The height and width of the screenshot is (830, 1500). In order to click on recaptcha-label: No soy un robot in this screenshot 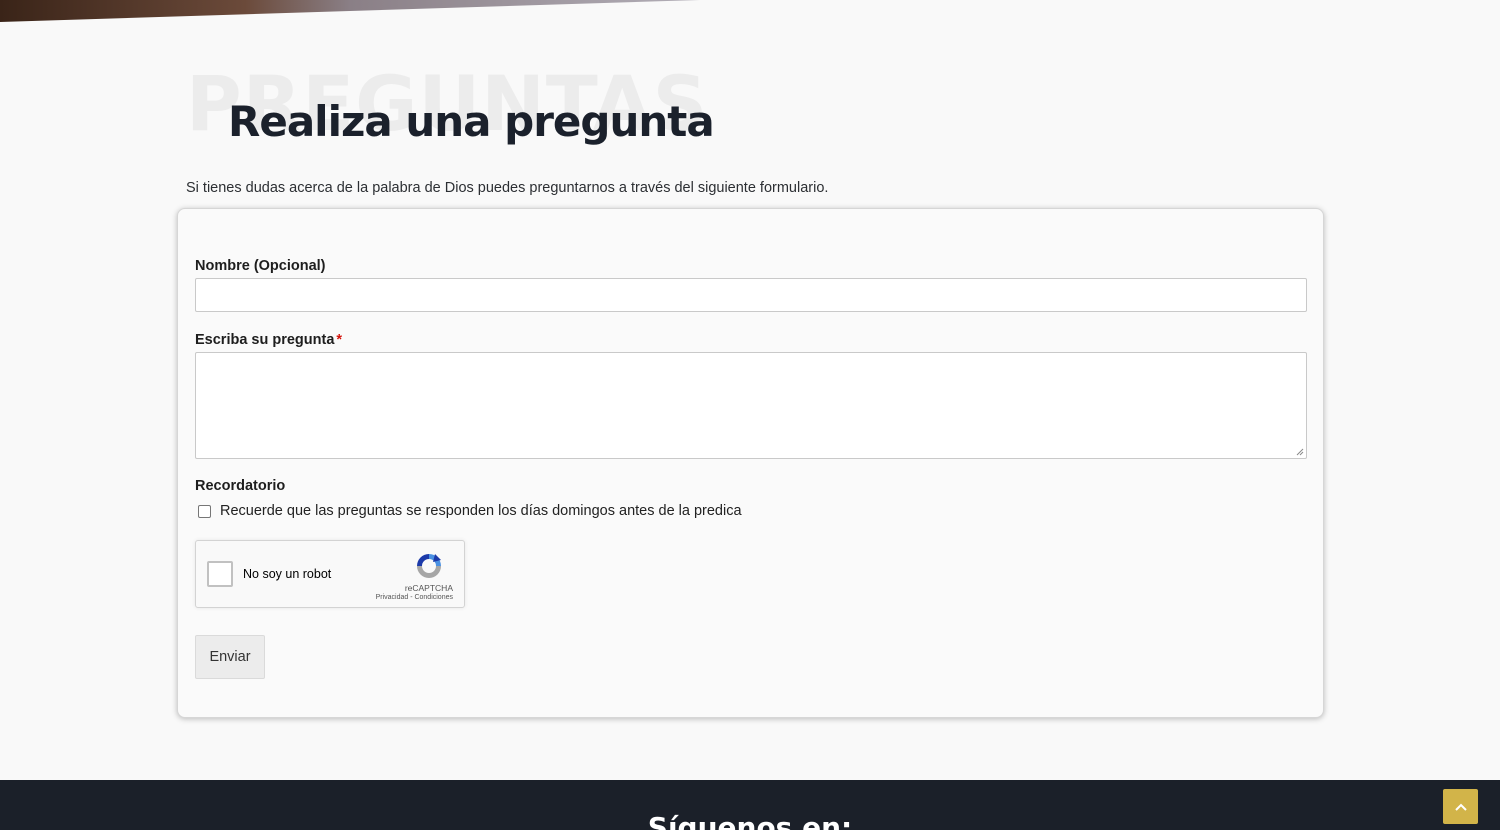, I will do `click(287, 574)`.